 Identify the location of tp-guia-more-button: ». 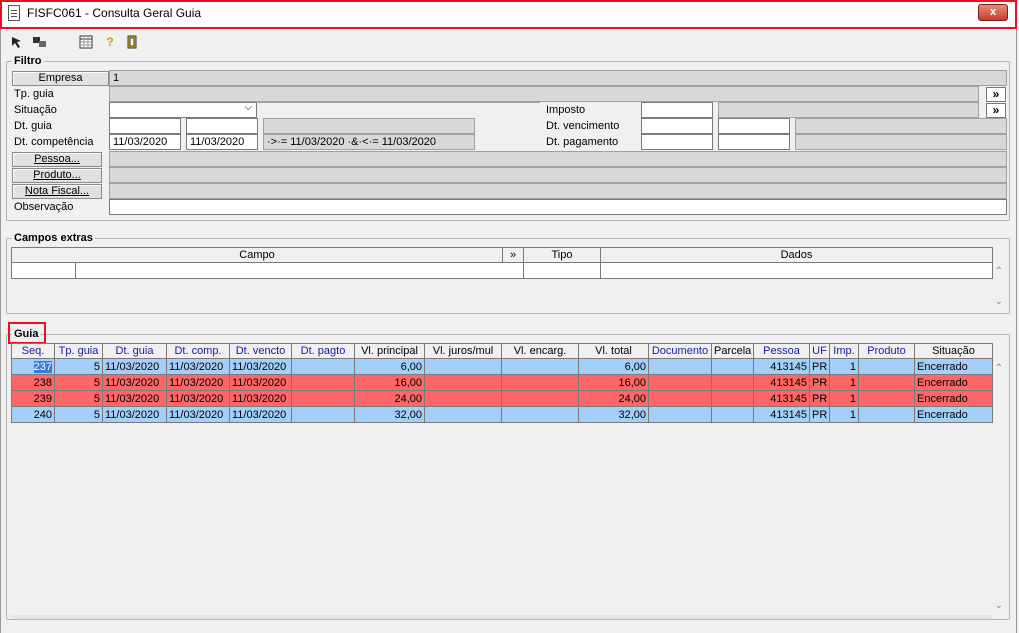
(996, 94).